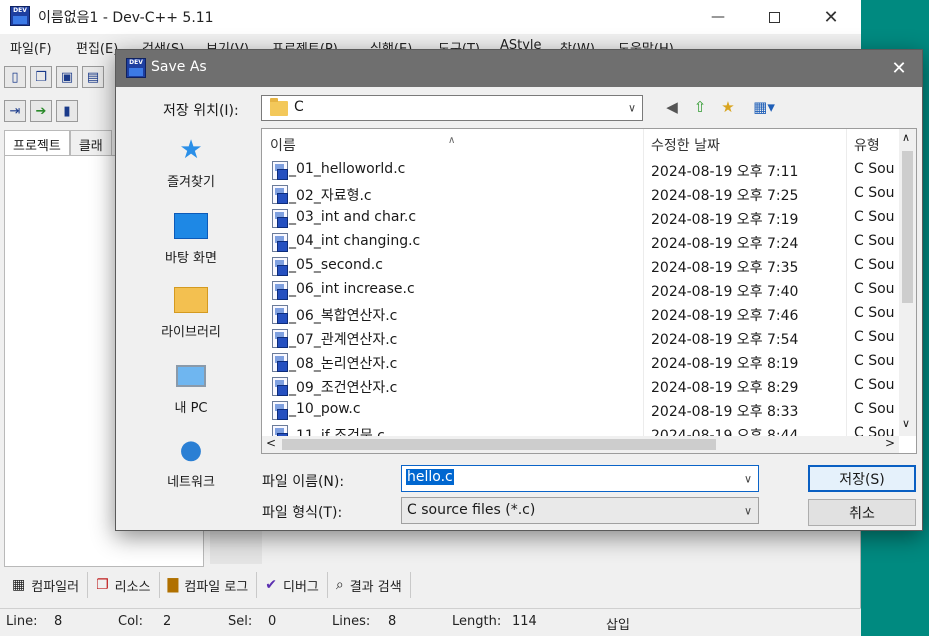 The width and height of the screenshot is (929, 636). Describe the element at coordinates (580, 510) in the screenshot. I see `filetype-dropdown: C source files (*.c) ∨` at that location.